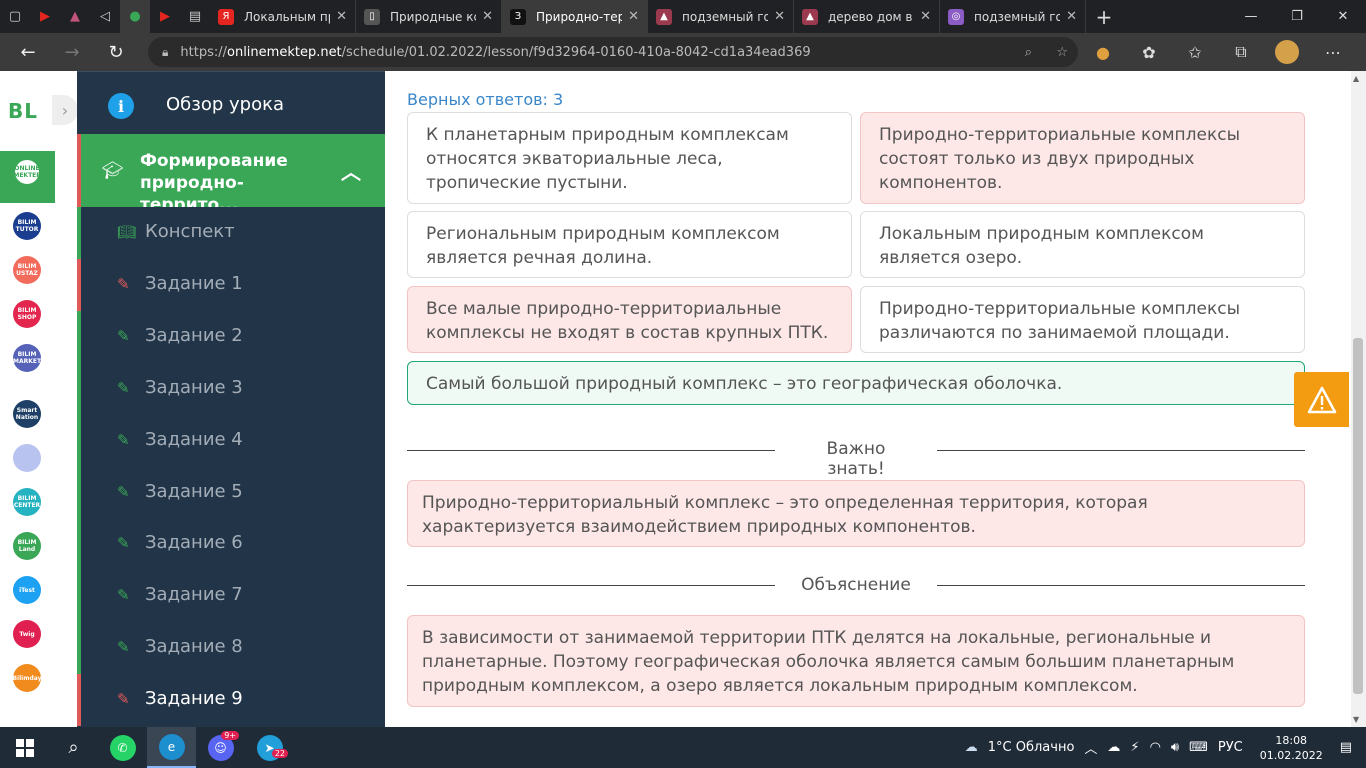 This screenshot has width=1366, height=768. Describe the element at coordinates (351, 170) in the screenshot. I see `chevron-up-icon: ︿` at that location.